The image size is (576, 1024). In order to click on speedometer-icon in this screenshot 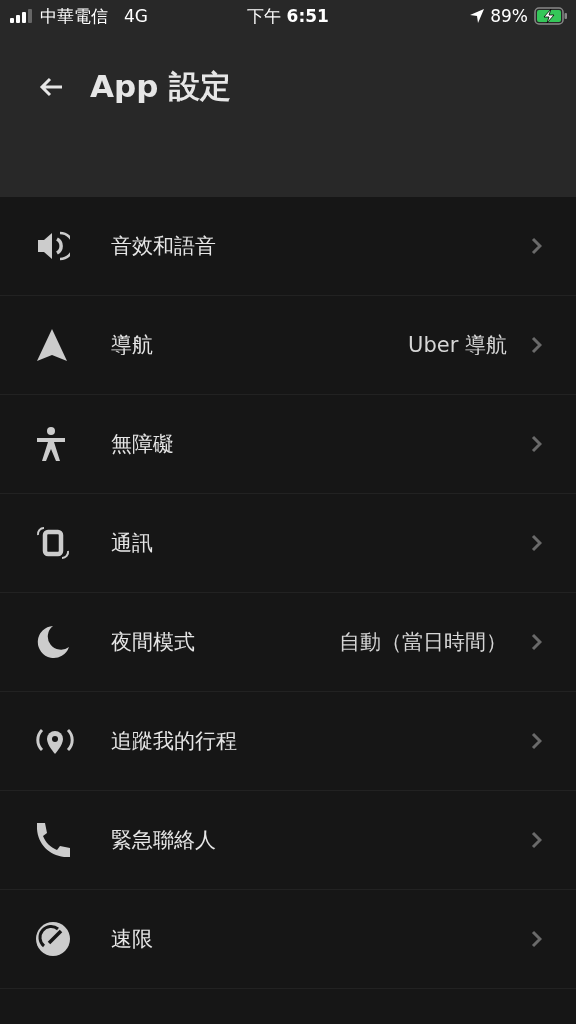, I will do `click(53, 939)`.